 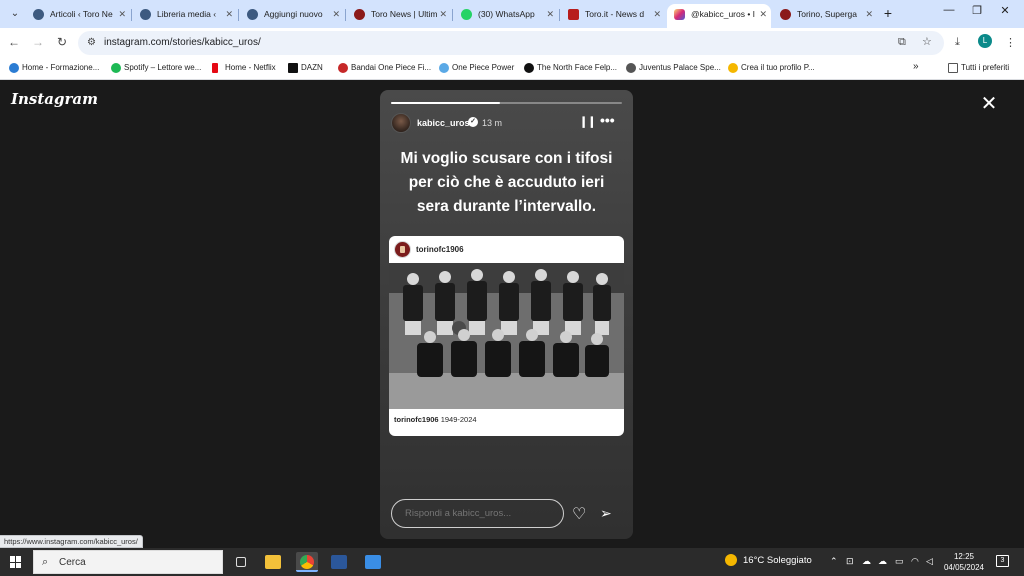 What do you see at coordinates (850, 561) in the screenshot?
I see `tray-app-icon: ⊡` at bounding box center [850, 561].